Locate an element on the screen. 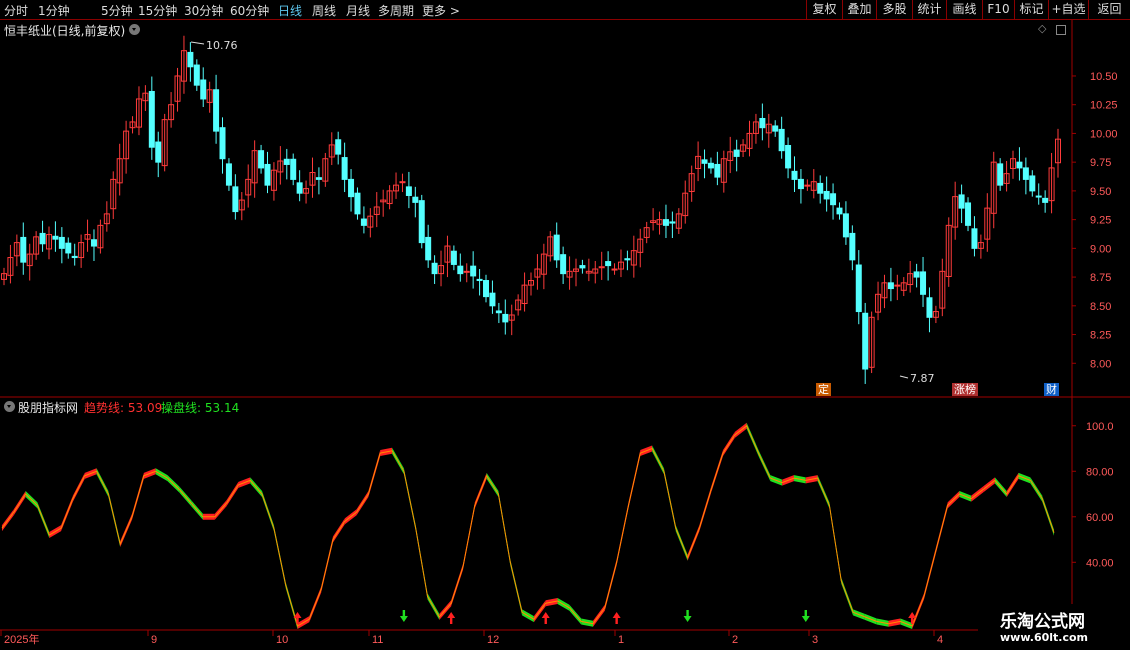 Image resolution: width=1130 pixels, height=650 pixels. tag-ding: 定 is located at coordinates (823, 389).